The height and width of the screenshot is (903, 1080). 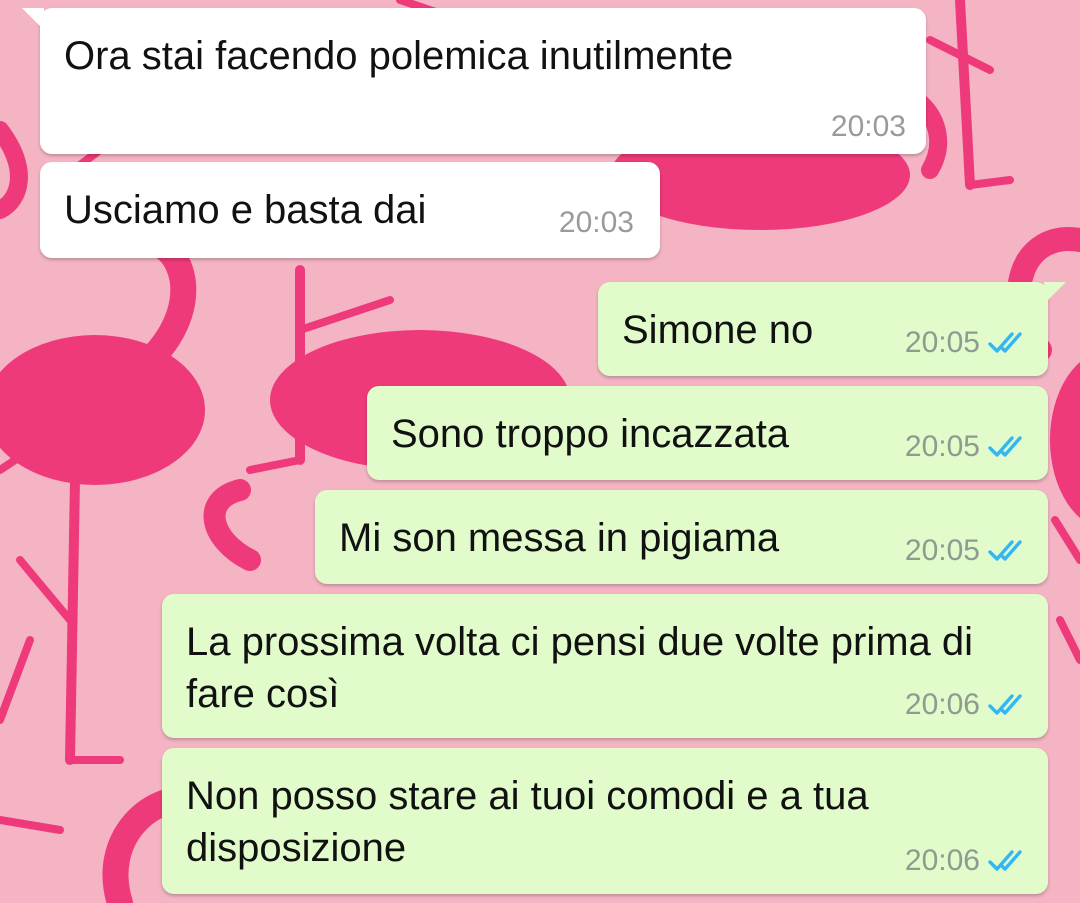 I want to click on outgoing-message: Sono troppo incazzata 20:05, so click(x=707, y=433).